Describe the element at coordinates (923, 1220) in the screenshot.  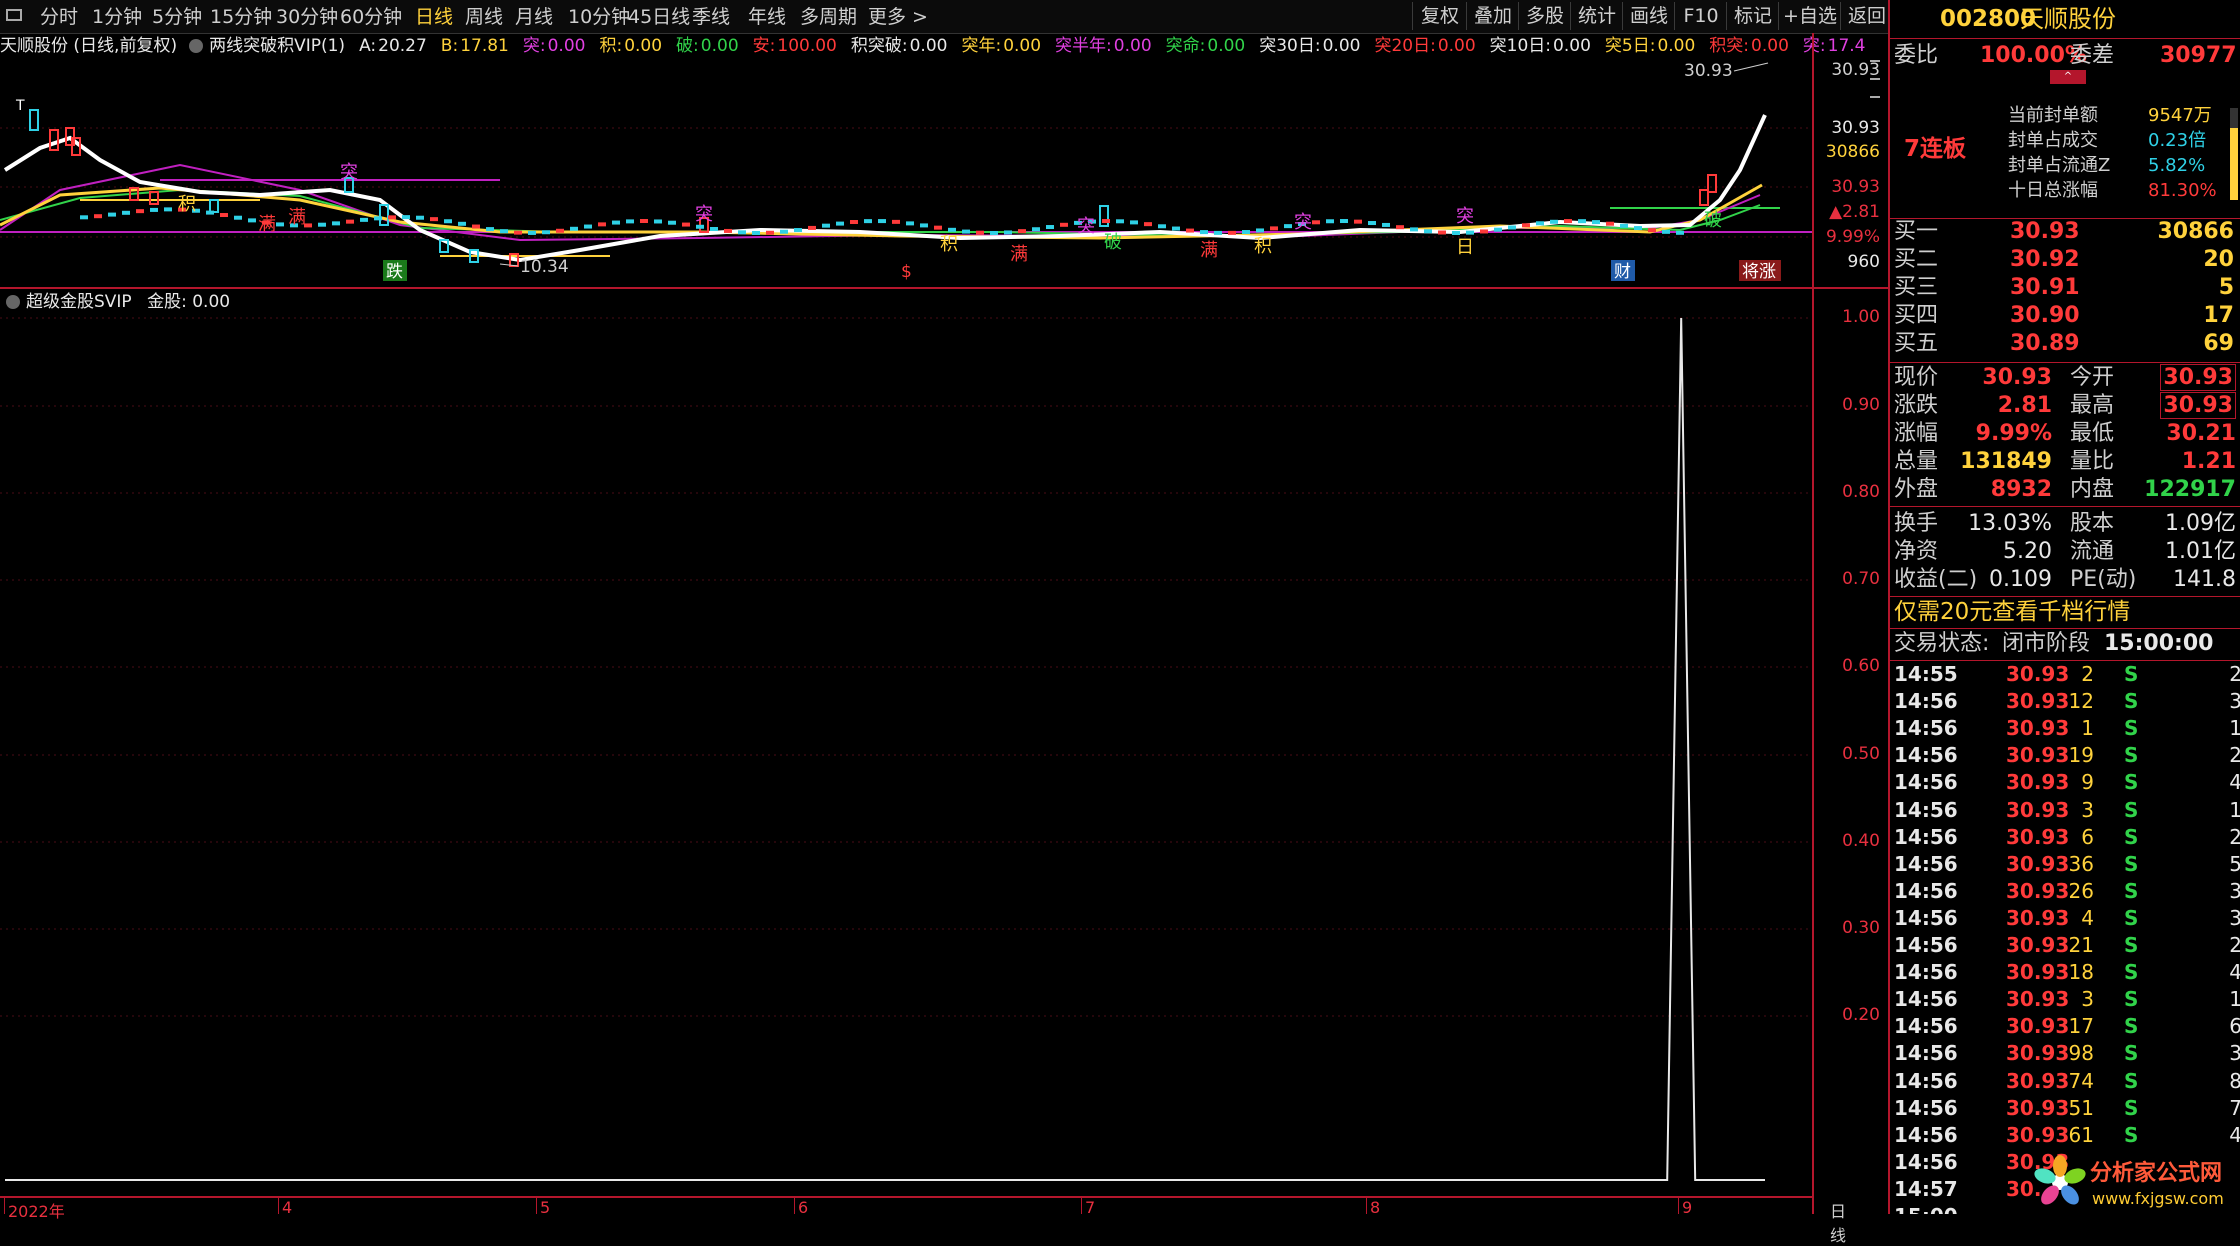
I see `date-axis: 2022年 4 5 6 7 8 9 日线` at that location.